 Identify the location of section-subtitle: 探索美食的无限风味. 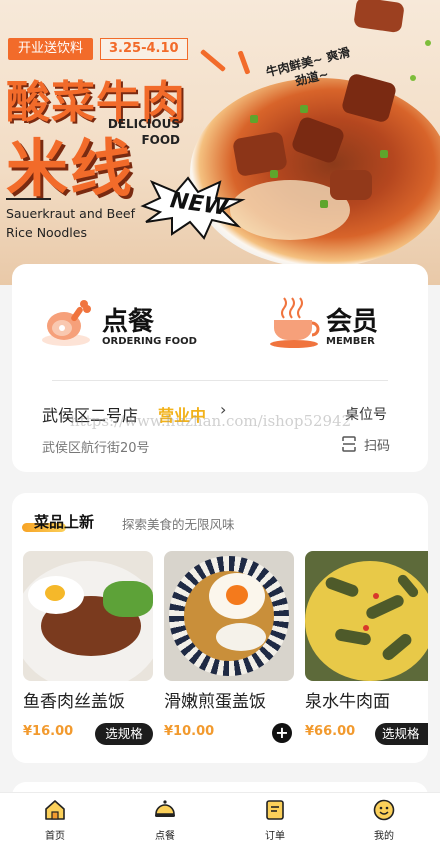
(178, 524).